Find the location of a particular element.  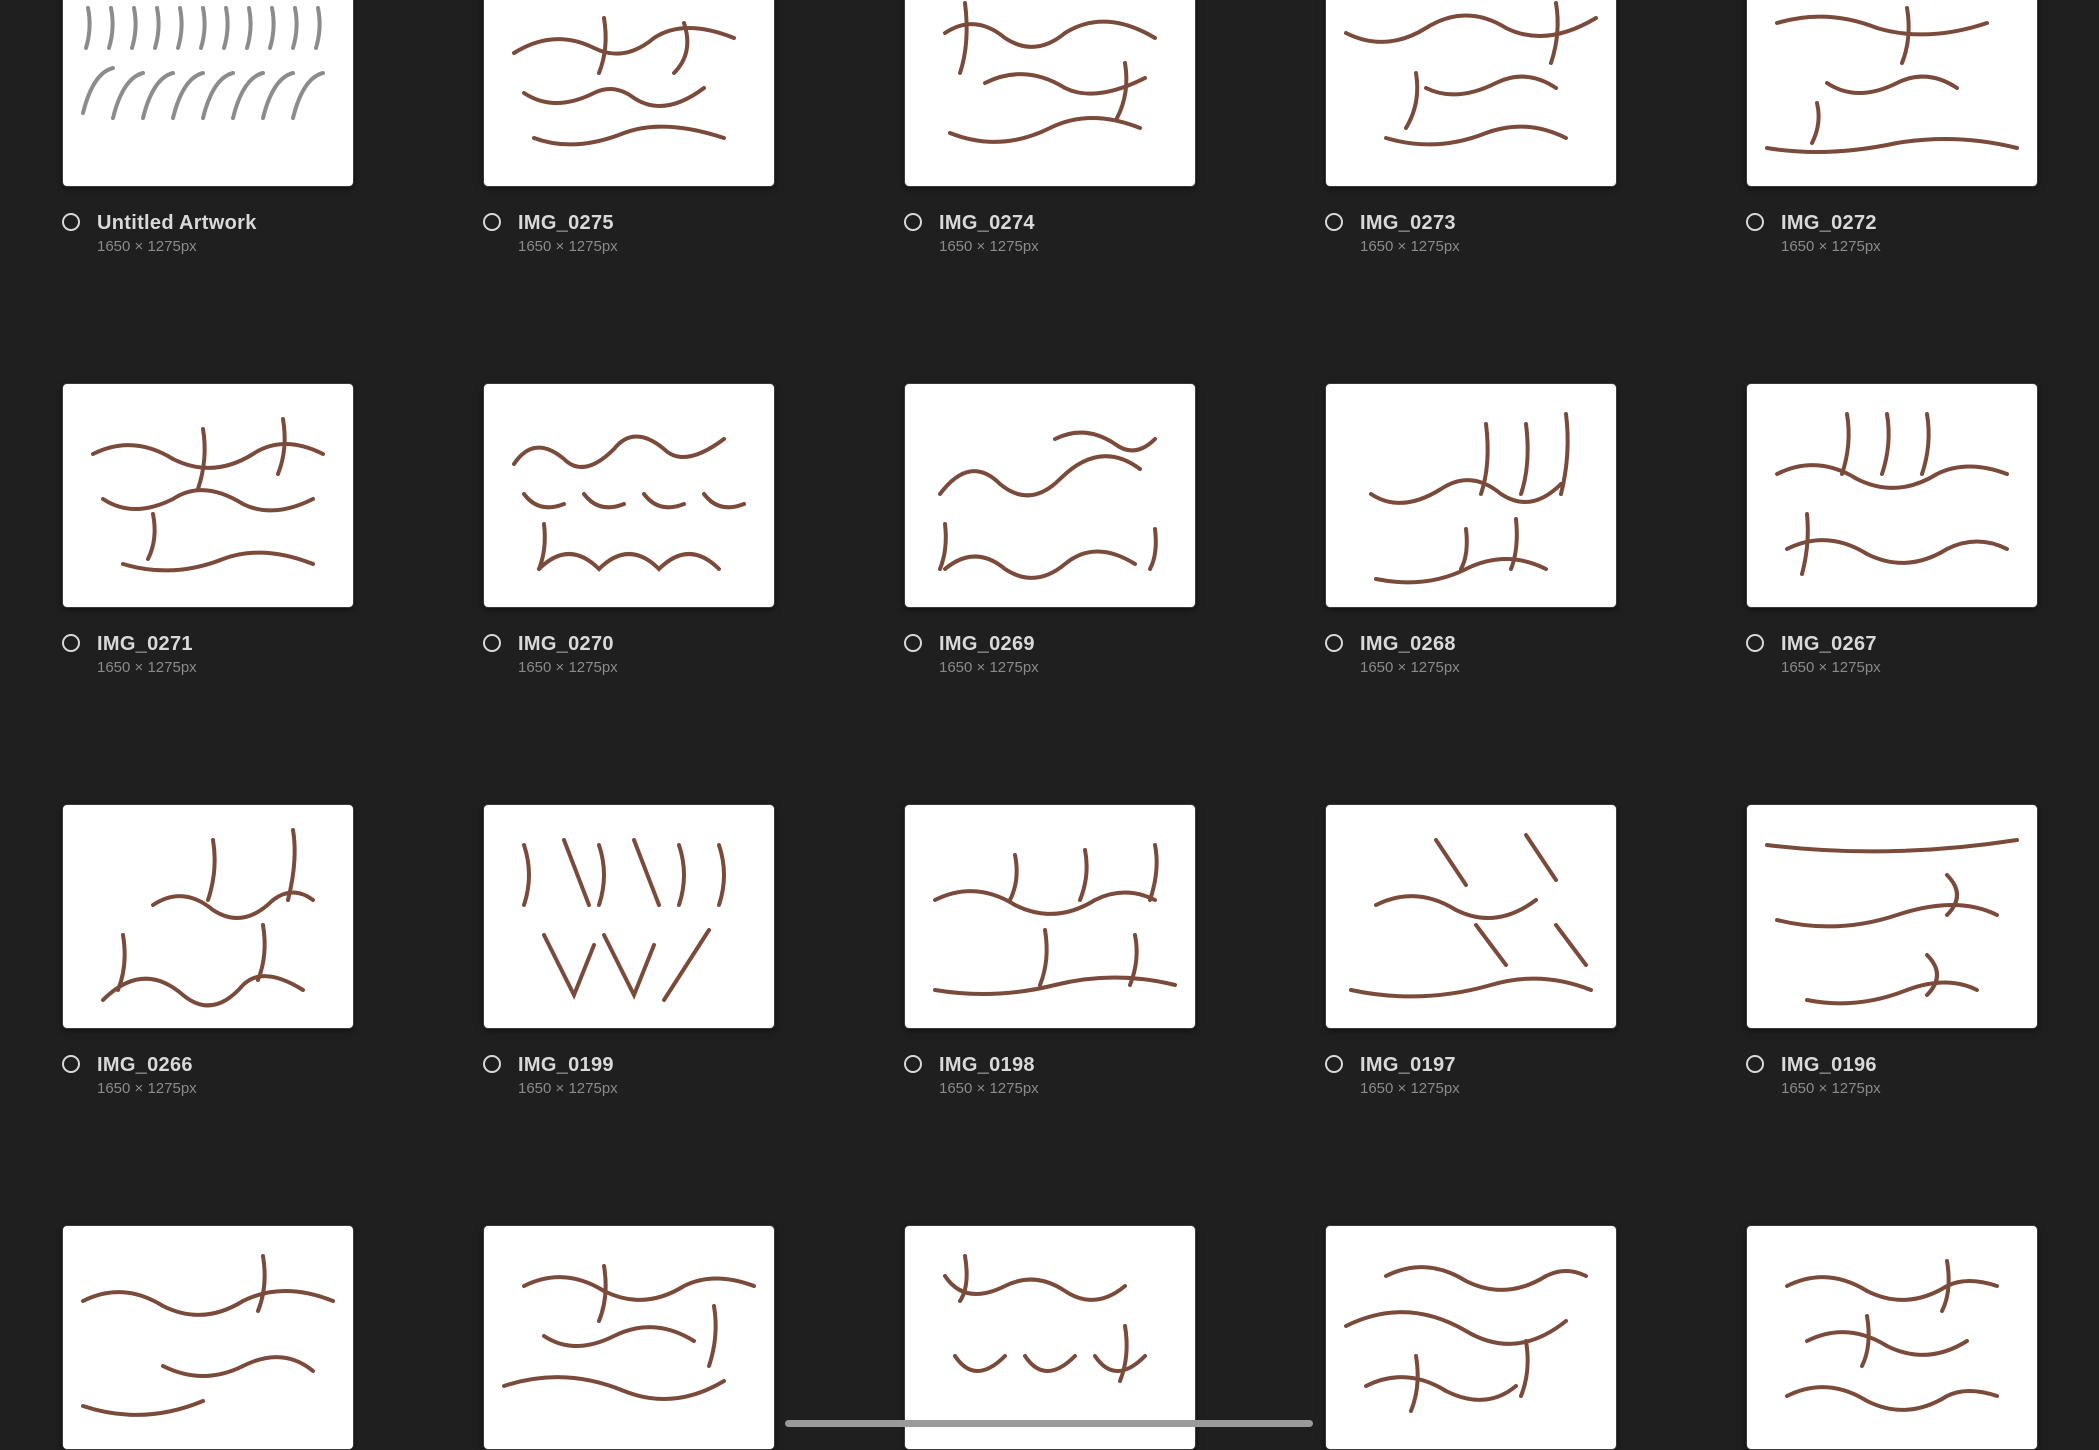

artwork-title: IMG_0267 is located at coordinates (1829, 644).